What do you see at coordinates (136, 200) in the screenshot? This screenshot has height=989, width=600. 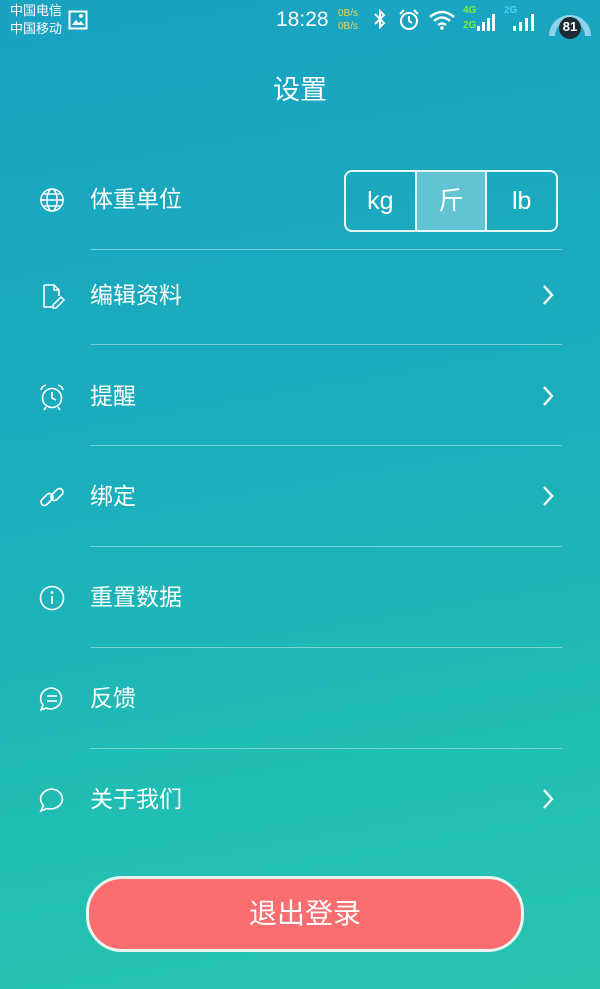 I see `weight-unit-label: 体重单位` at bounding box center [136, 200].